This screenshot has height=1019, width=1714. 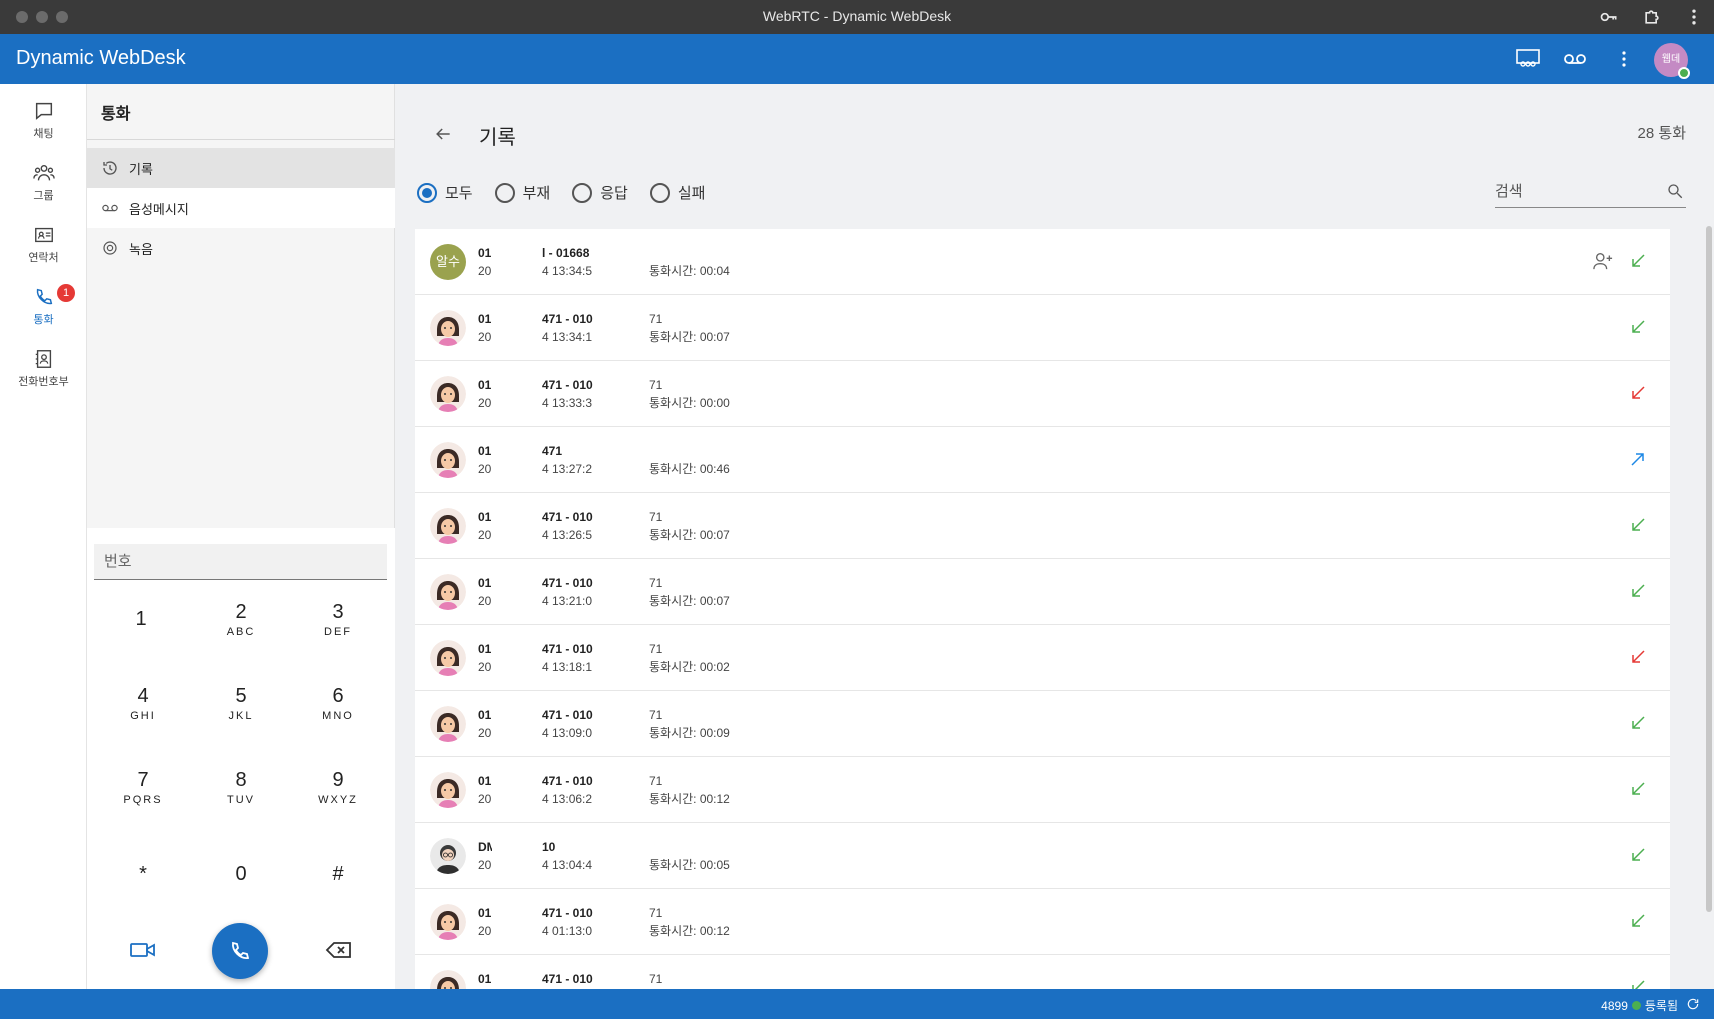 What do you see at coordinates (241, 208) in the screenshot?
I see `submenu-item-voicemail: 음성메시지` at bounding box center [241, 208].